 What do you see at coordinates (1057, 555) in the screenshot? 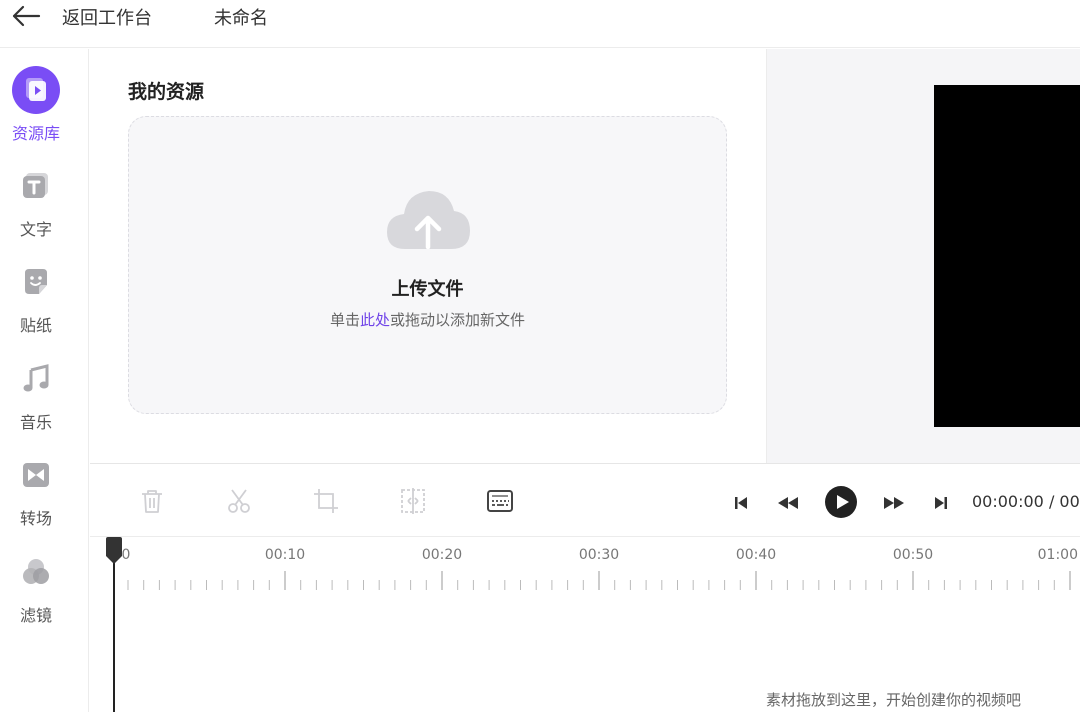
I see `ruler-tick-label: 01:00` at bounding box center [1057, 555].